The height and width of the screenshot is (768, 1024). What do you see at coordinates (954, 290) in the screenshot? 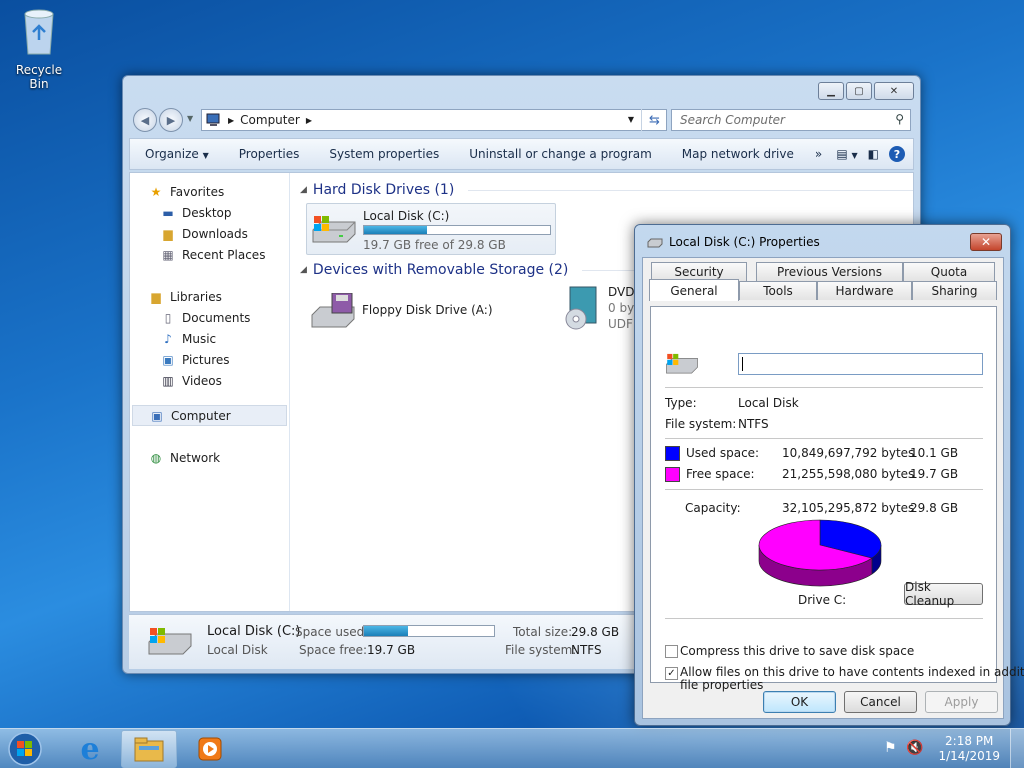
I see `tab-sharing: Sharing` at bounding box center [954, 290].